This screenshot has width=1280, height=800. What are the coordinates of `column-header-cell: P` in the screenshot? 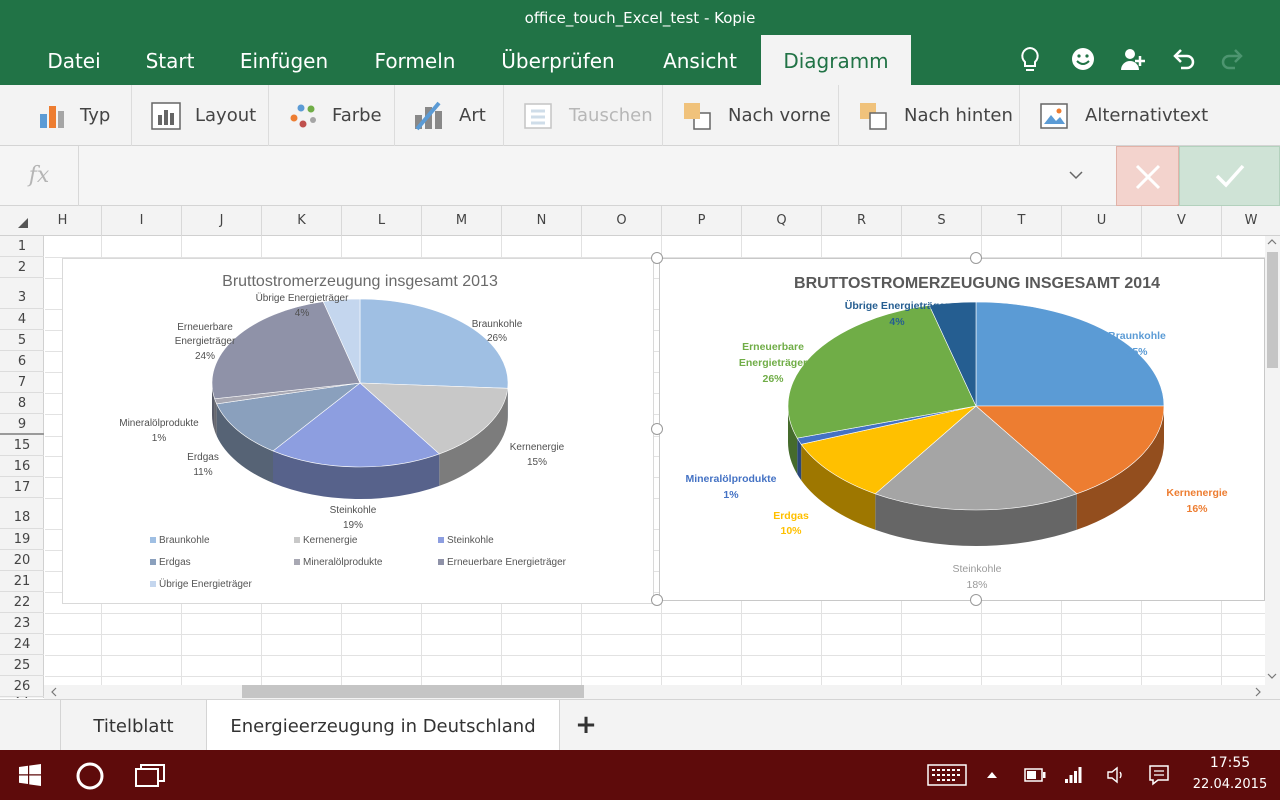 It's located at (702, 221).